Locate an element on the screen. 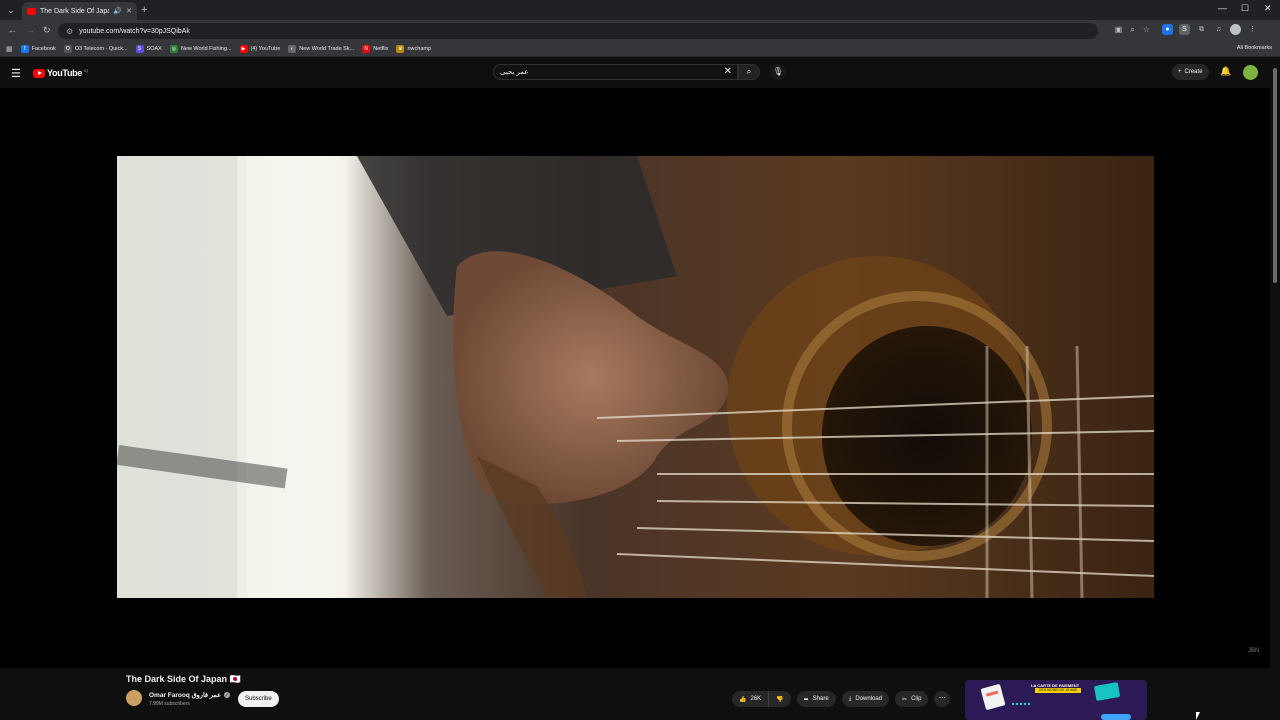 The width and height of the screenshot is (1280, 720). video-title: The Dark Side Of Japan 🇯🇵 is located at coordinates (183, 679).